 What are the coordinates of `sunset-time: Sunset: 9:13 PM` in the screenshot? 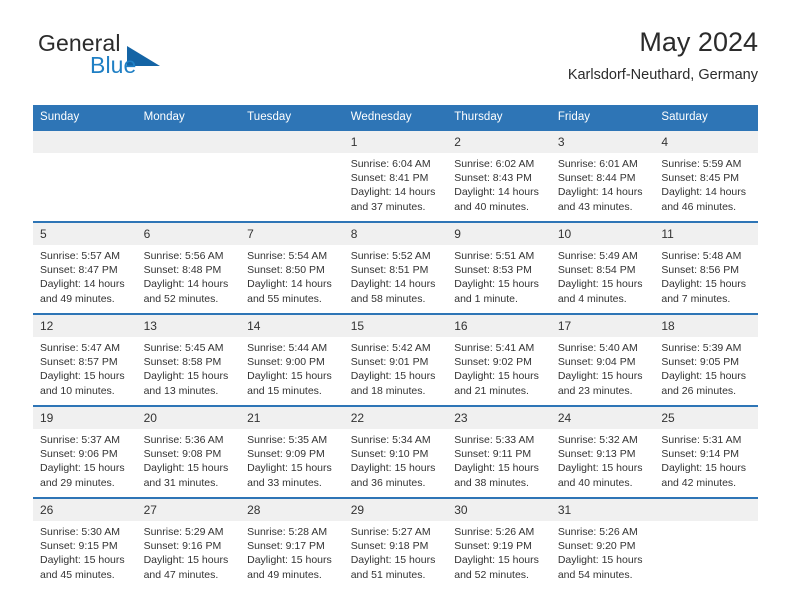 It's located at (596, 454).